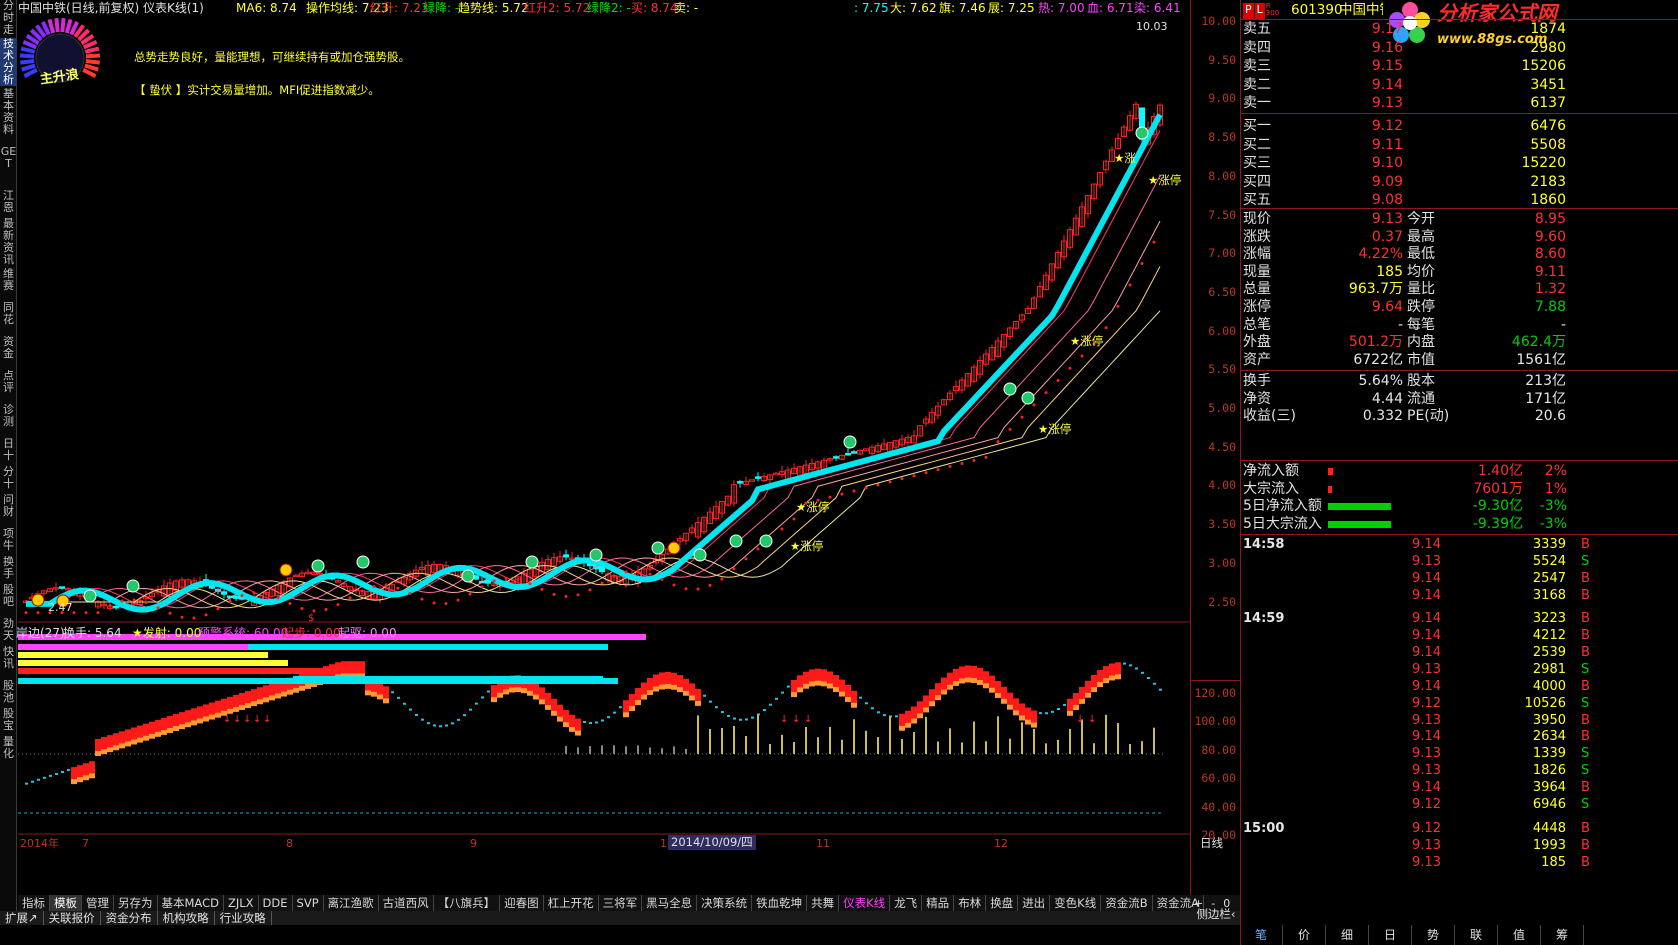 Image resolution: width=1678 pixels, height=945 pixels. Describe the element at coordinates (1211, 843) in the screenshot. I see `period-label: 日线` at that location.